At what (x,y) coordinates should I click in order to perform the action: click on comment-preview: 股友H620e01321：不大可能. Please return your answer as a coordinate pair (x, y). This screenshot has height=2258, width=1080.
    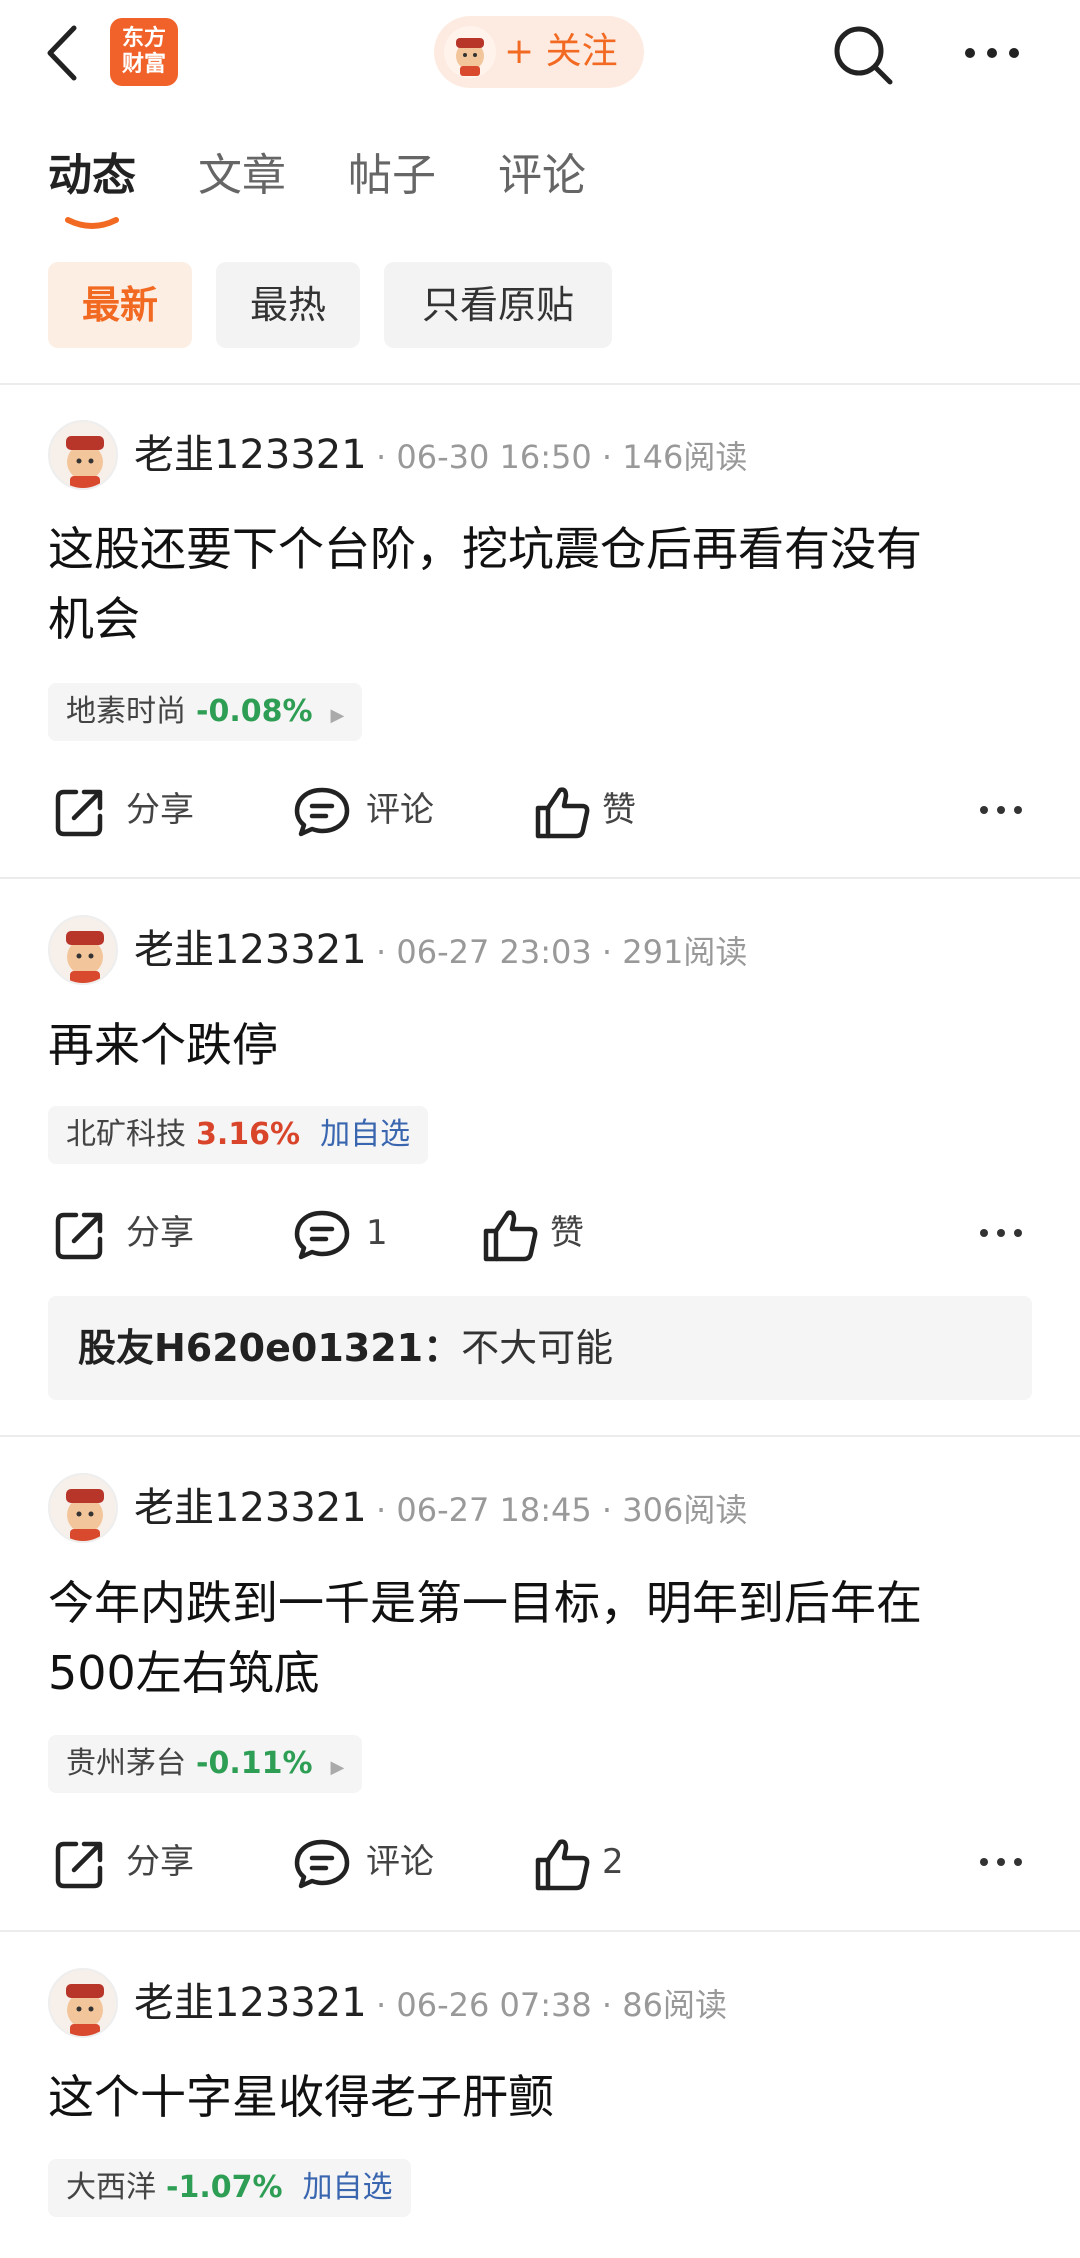
    Looking at the image, I should click on (540, 1348).